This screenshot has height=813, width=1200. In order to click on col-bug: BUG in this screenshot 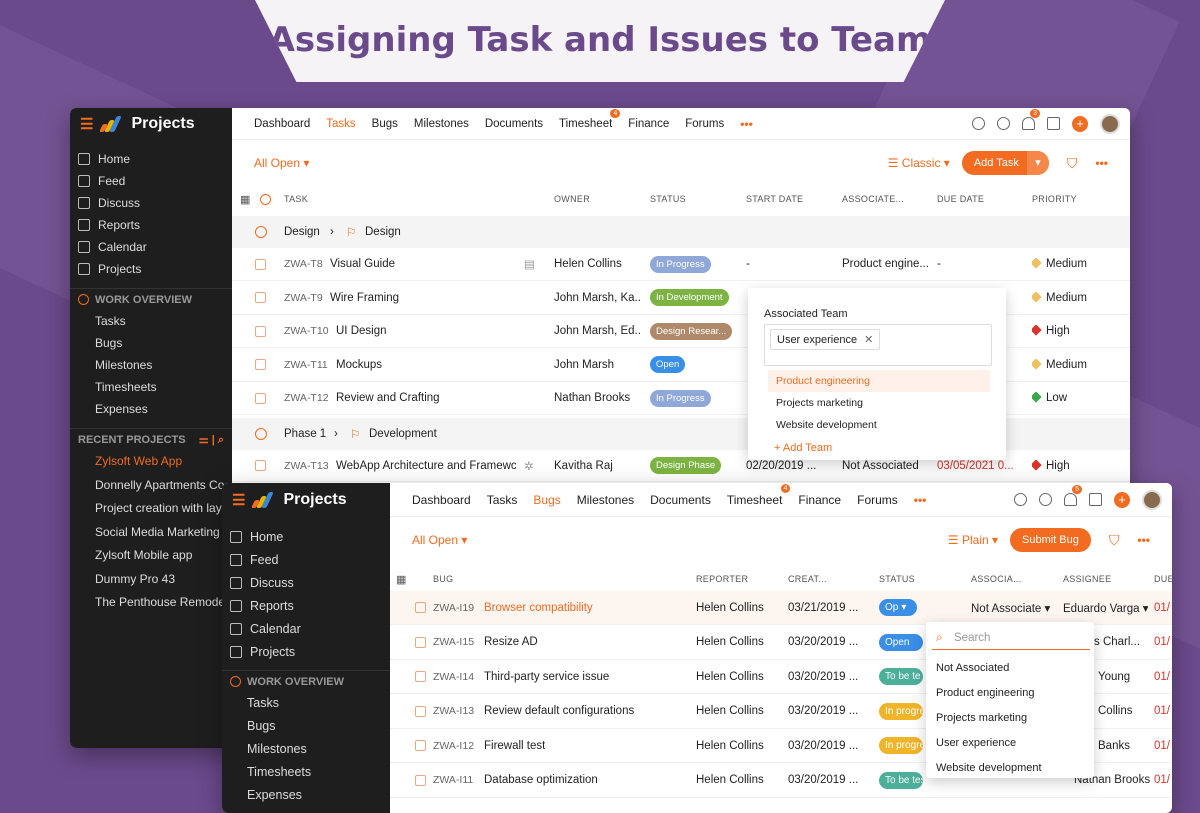, I will do `click(443, 579)`.